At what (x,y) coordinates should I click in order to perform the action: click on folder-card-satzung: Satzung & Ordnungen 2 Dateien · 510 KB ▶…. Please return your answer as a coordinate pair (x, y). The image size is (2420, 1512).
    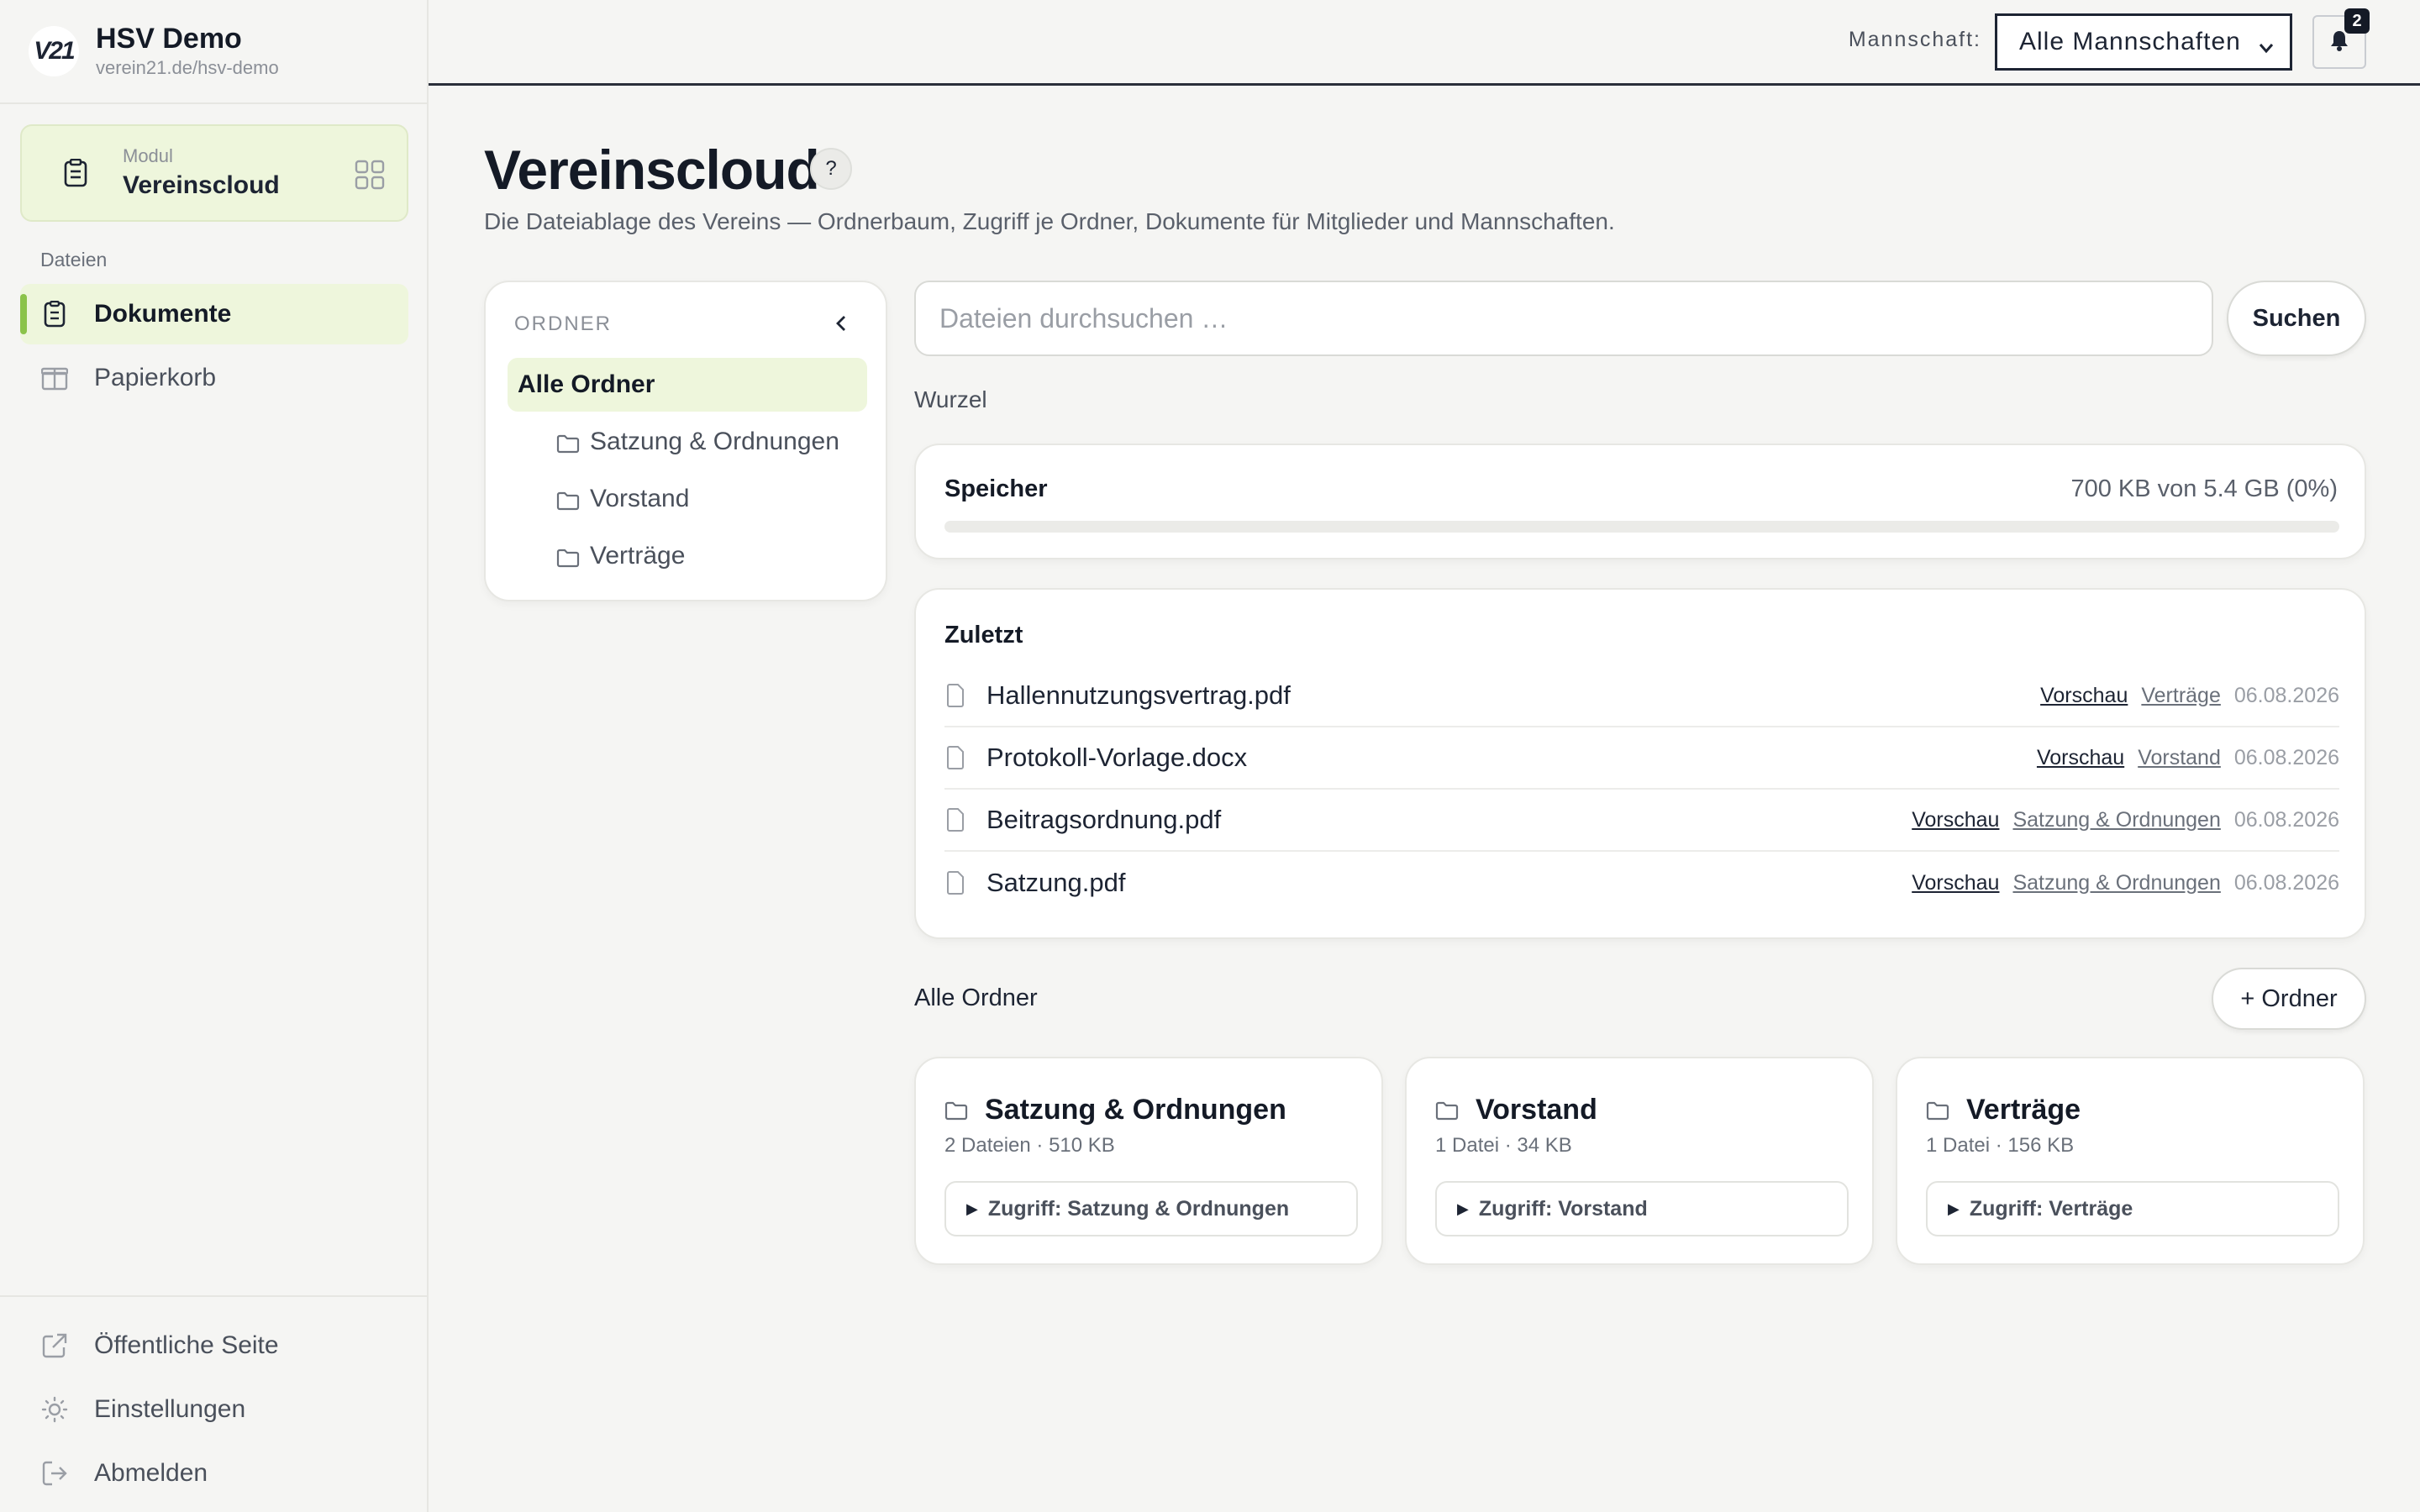
    Looking at the image, I should click on (1148, 1161).